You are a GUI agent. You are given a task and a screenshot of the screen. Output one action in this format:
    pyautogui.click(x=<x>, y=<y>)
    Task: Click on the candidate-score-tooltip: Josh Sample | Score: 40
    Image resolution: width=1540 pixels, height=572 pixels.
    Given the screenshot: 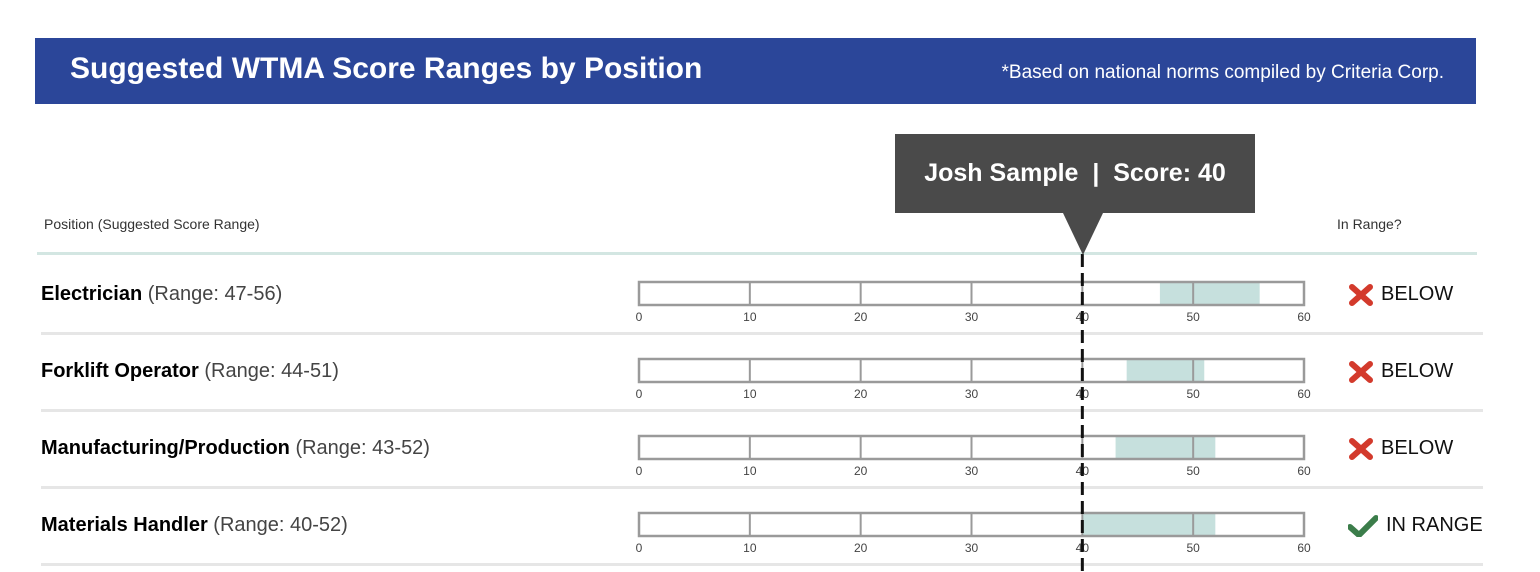 What is the action you would take?
    pyautogui.click(x=1075, y=173)
    